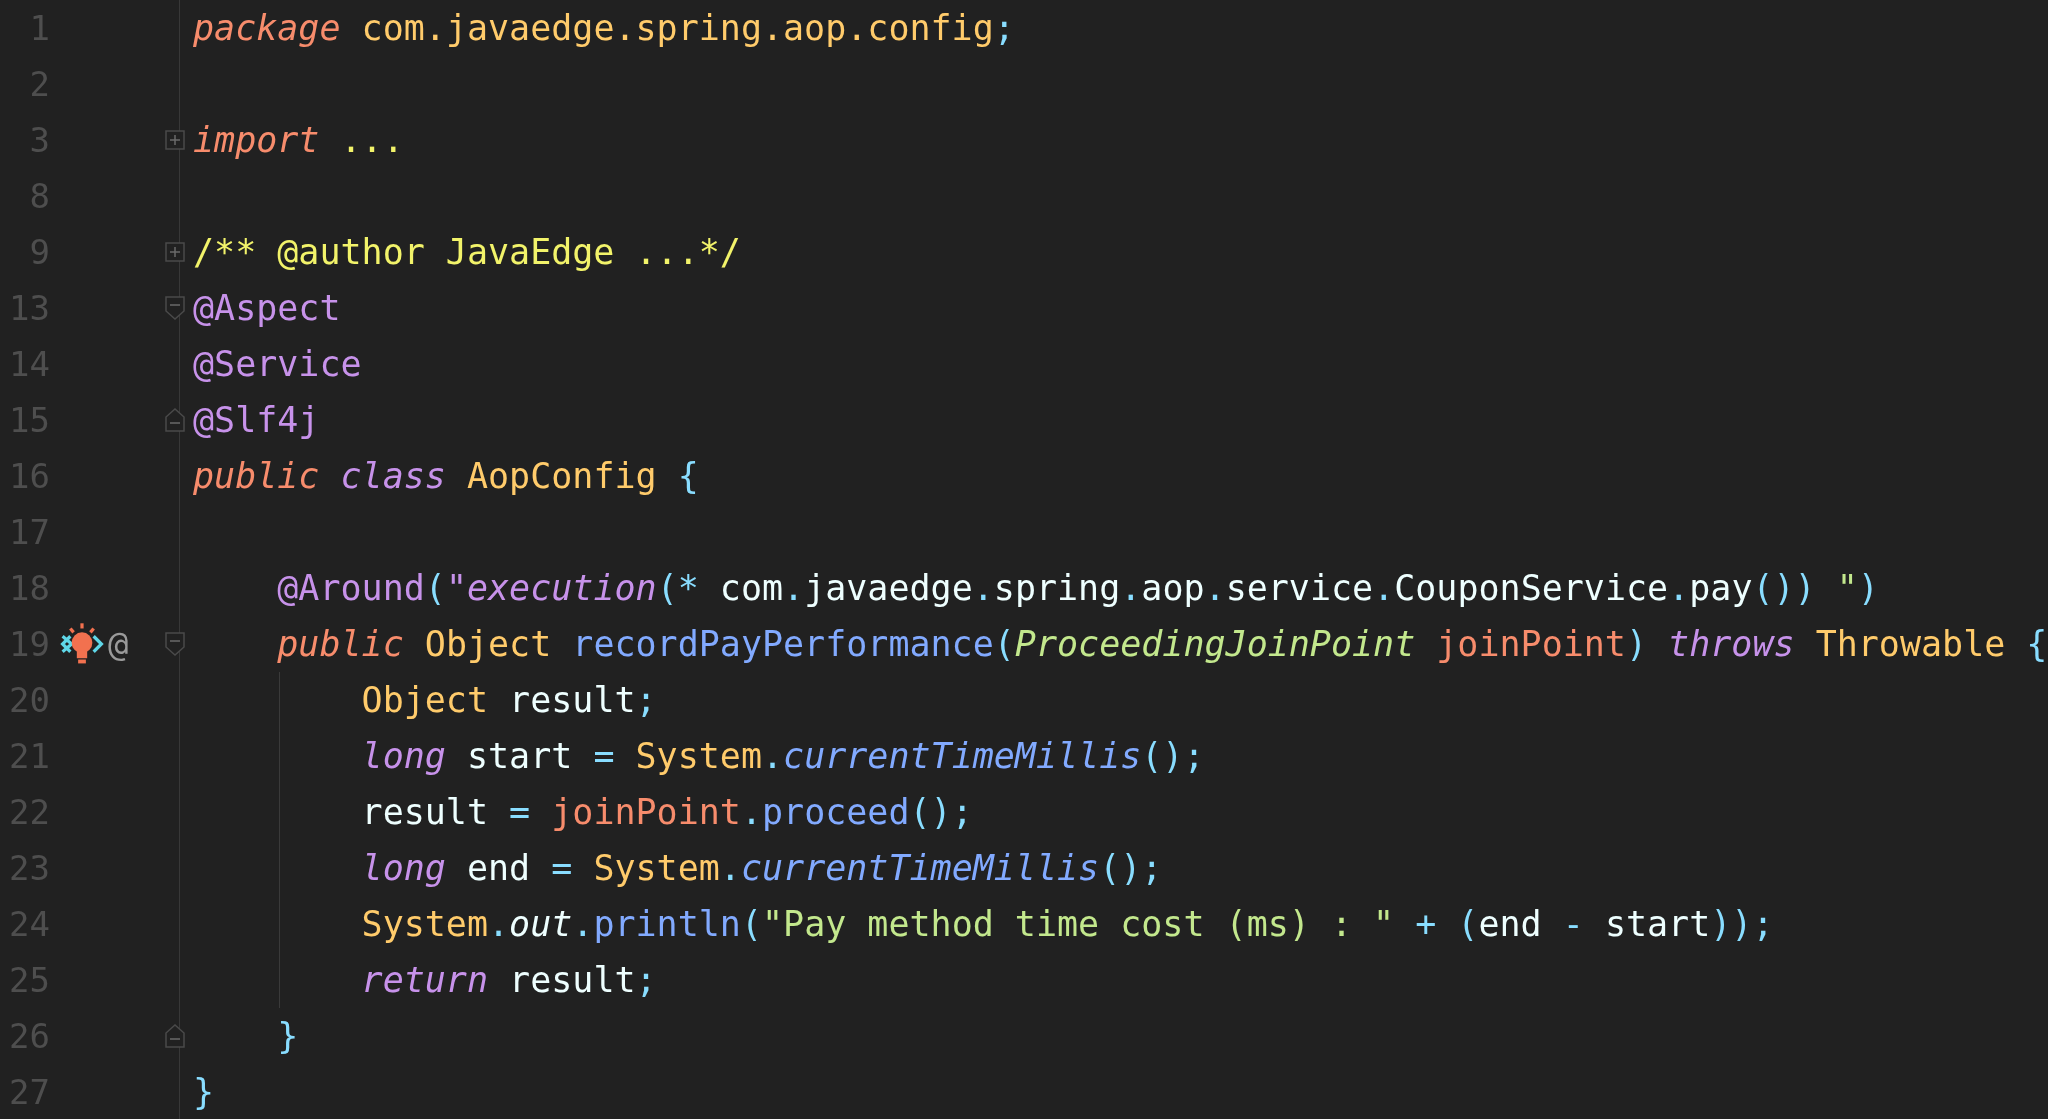 The image size is (2048, 1119). What do you see at coordinates (256, 140) in the screenshot?
I see `keyword: import` at bounding box center [256, 140].